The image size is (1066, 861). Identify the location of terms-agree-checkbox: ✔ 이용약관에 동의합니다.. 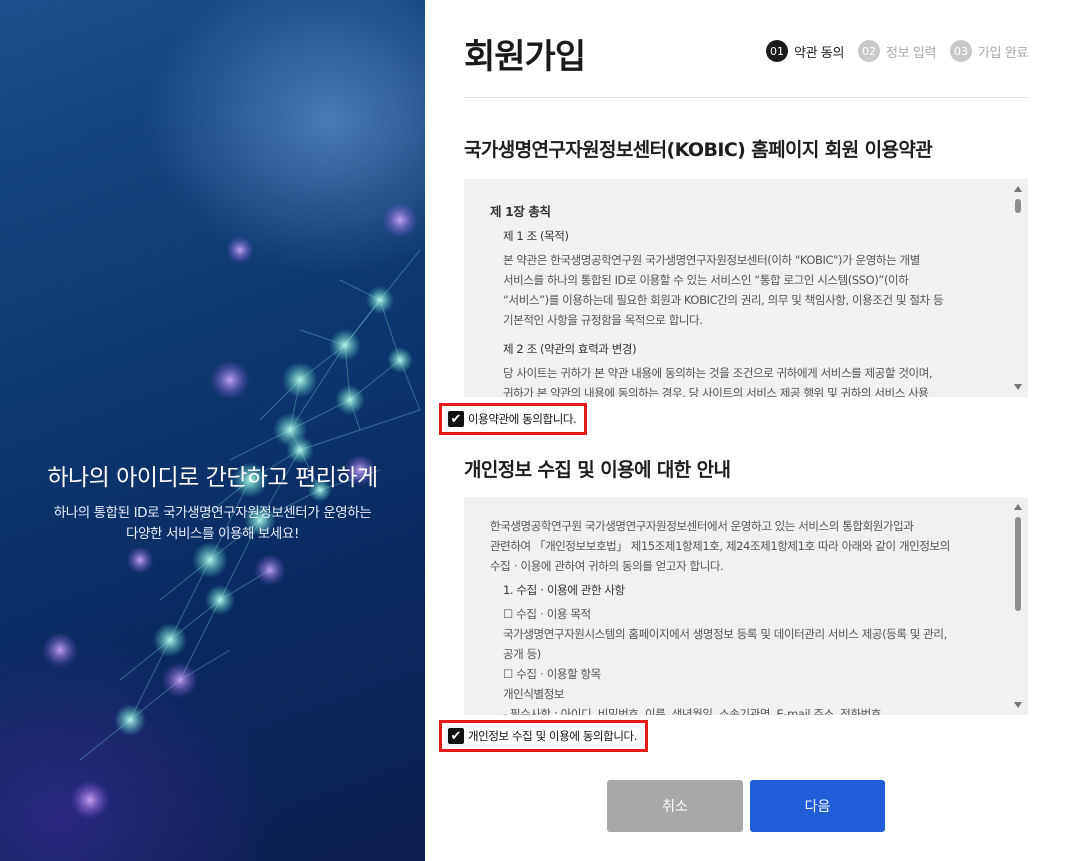
(513, 419).